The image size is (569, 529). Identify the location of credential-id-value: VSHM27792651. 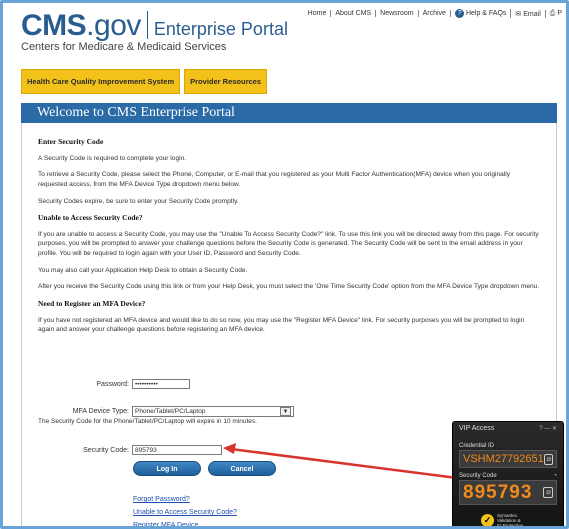
(503, 459).